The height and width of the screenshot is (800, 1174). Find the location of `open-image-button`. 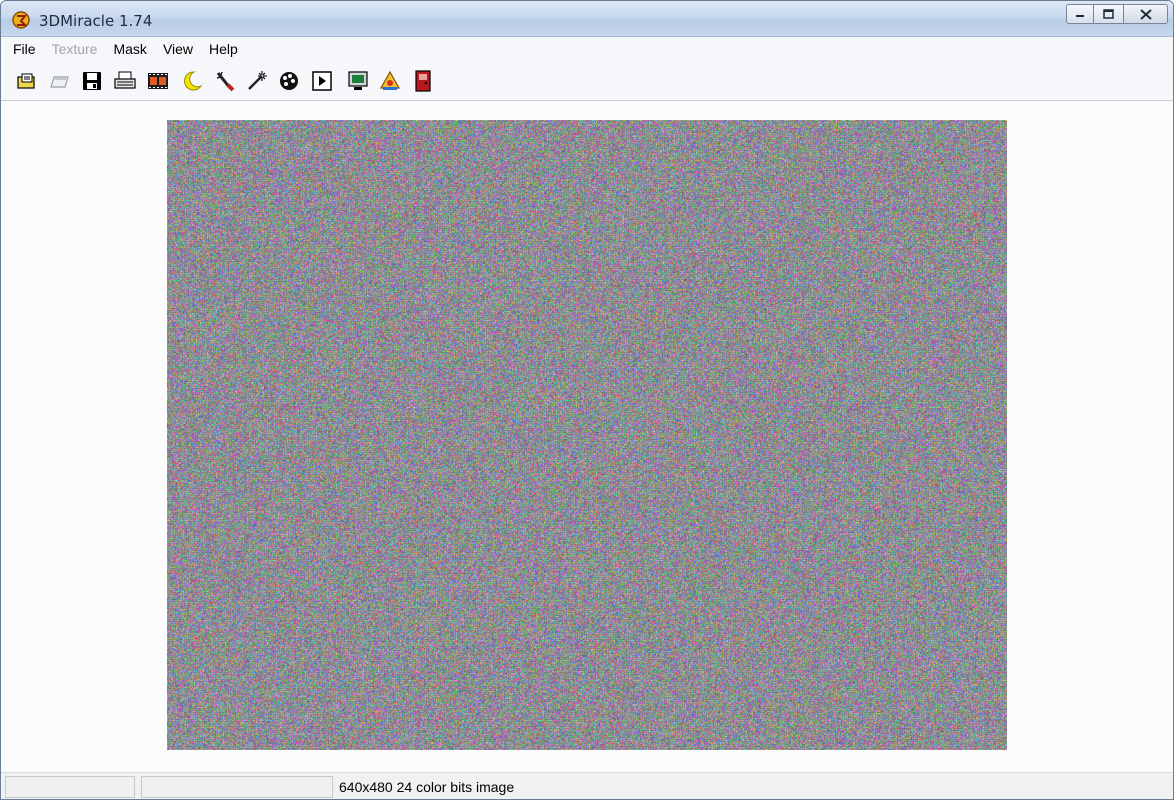

open-image-button is located at coordinates (27, 81).